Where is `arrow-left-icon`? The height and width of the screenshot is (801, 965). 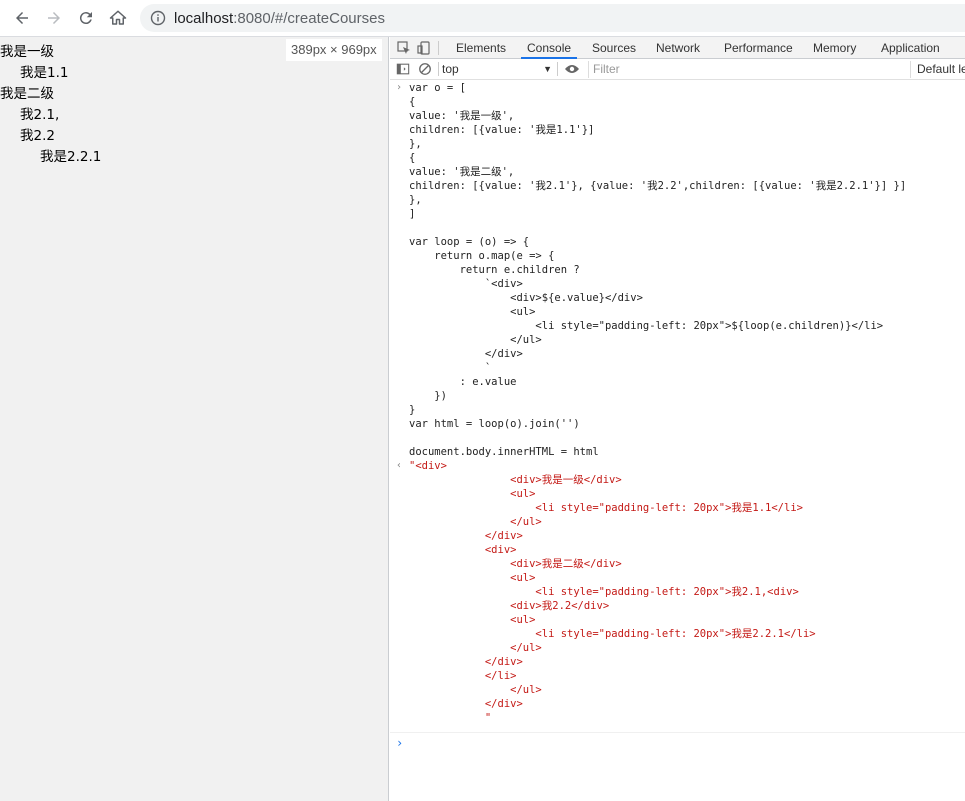
arrow-left-icon is located at coordinates (22, 18).